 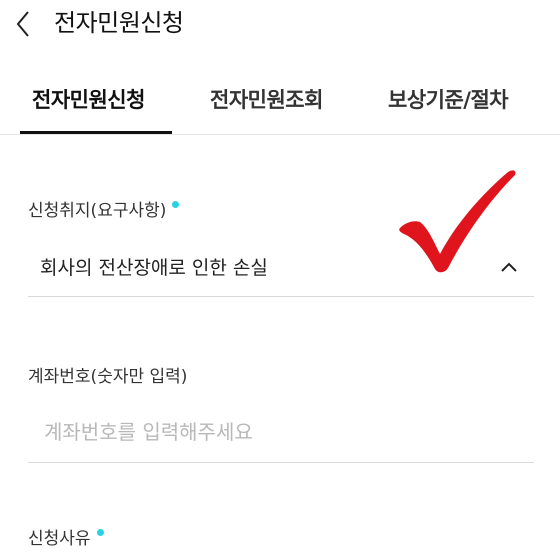 I want to click on purpose-select-value: 회사의 전산장애로 인한 손실, so click(x=154, y=268).